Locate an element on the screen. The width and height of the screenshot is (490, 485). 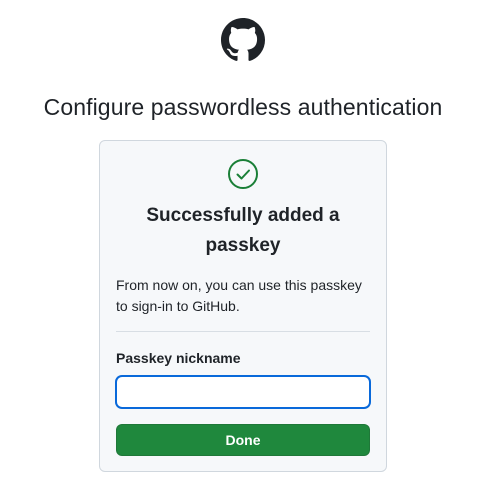
github-logo-icon is located at coordinates (243, 40).